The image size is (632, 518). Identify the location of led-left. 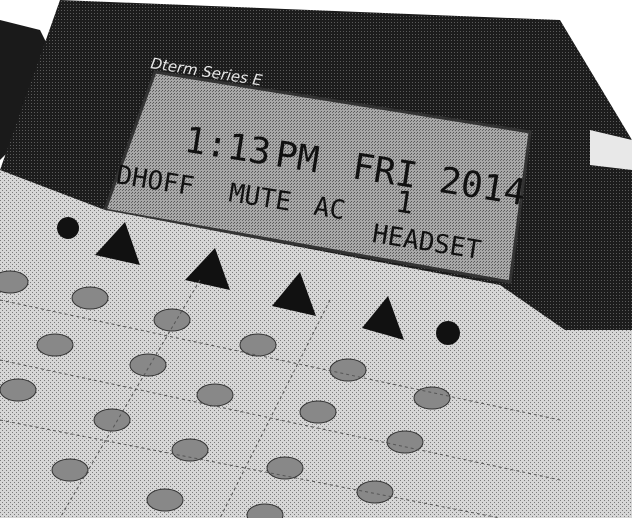
(68, 228).